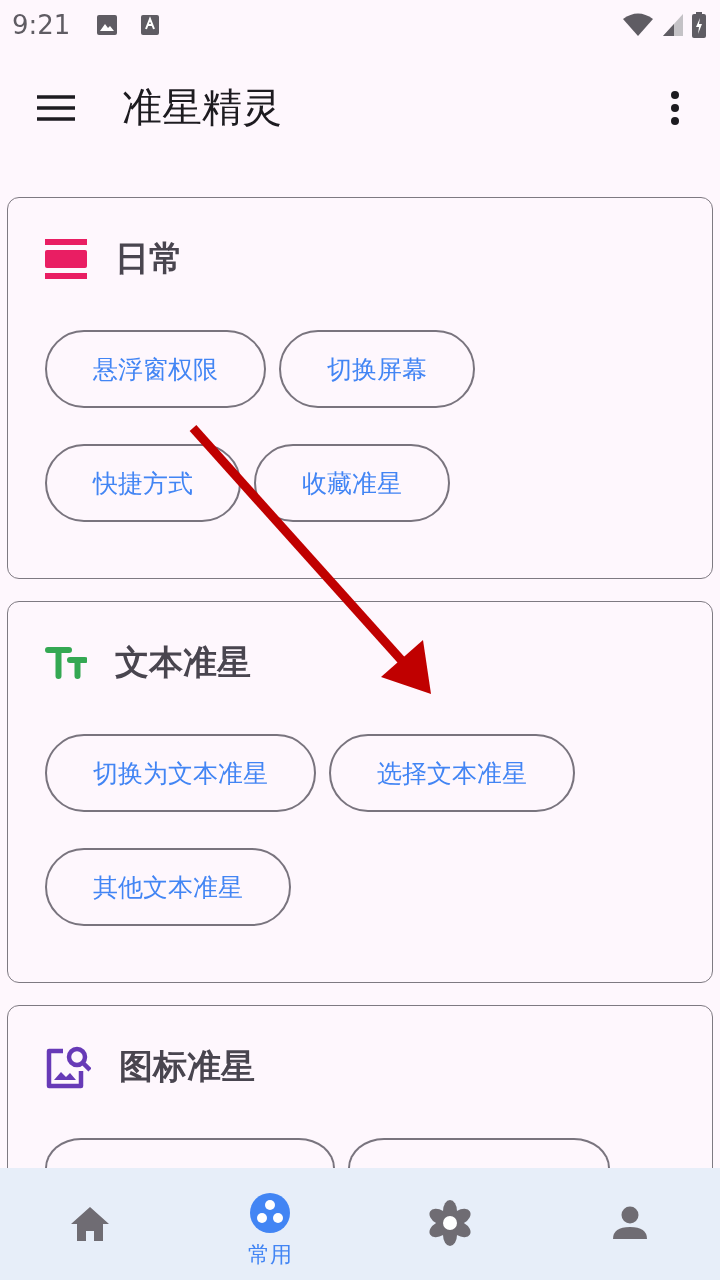 The height and width of the screenshot is (1280, 720). Describe the element at coordinates (699, 25) in the screenshot. I see `battery-icon` at that location.